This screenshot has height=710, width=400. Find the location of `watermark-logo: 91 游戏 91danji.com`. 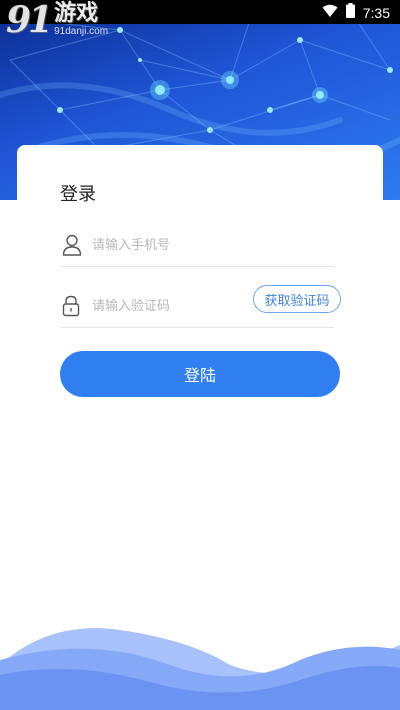

watermark-logo: 91 游戏 91danji.com is located at coordinates (57, 20).